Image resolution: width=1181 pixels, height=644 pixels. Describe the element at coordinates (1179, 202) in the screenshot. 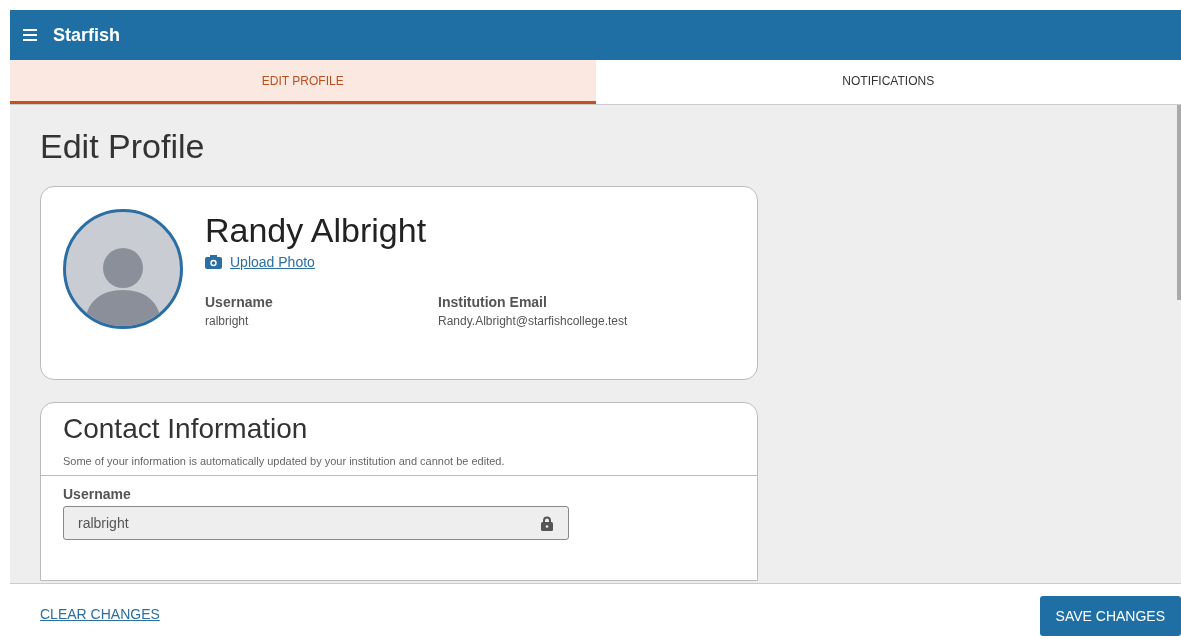

I see `scrollbar` at that location.